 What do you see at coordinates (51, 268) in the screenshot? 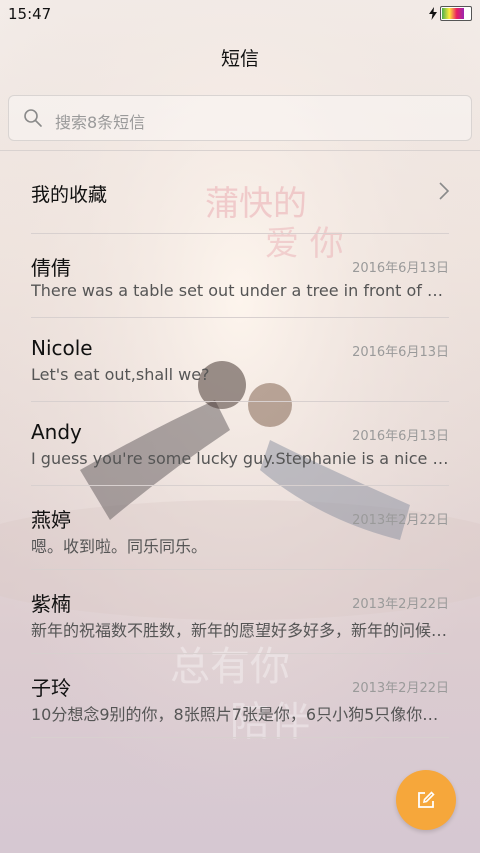
I see `contact-name: 倩倩` at bounding box center [51, 268].